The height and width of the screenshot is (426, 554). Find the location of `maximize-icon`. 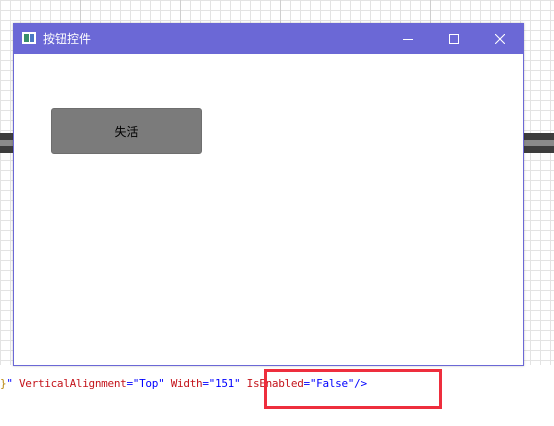

maximize-icon is located at coordinates (454, 39).